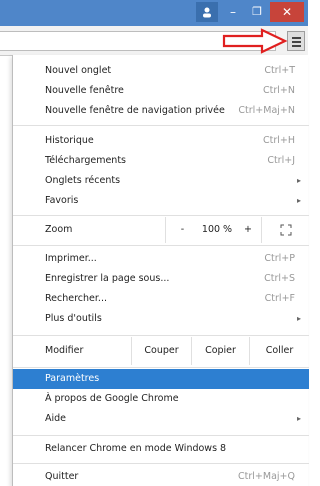 Image resolution: width=320 pixels, height=486 pixels. Describe the element at coordinates (161, 91) in the screenshot. I see `menu-item-new-window: Nouvelle fenêtre Ctrl+N` at that location.